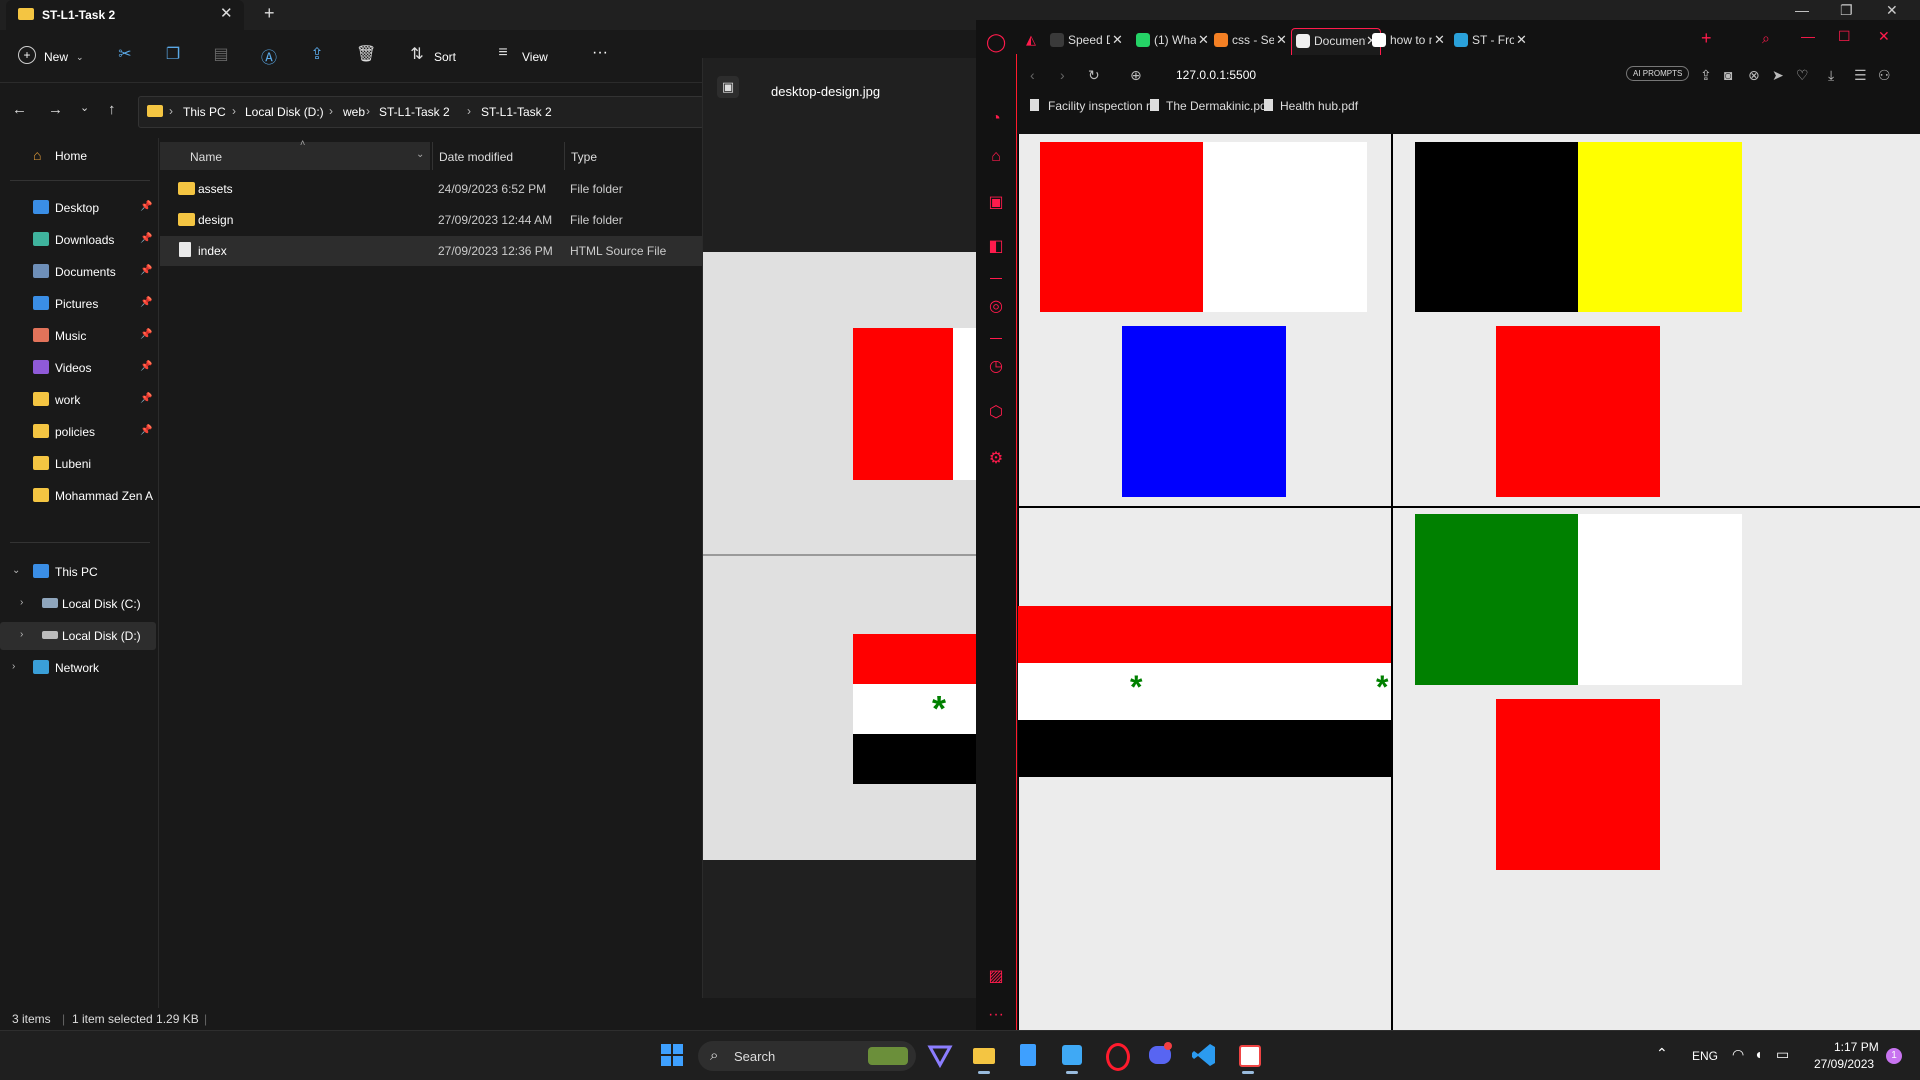  Describe the element at coordinates (516, 112) in the screenshot. I see `breadcrumb-item: ST-L1-Task 2` at that location.